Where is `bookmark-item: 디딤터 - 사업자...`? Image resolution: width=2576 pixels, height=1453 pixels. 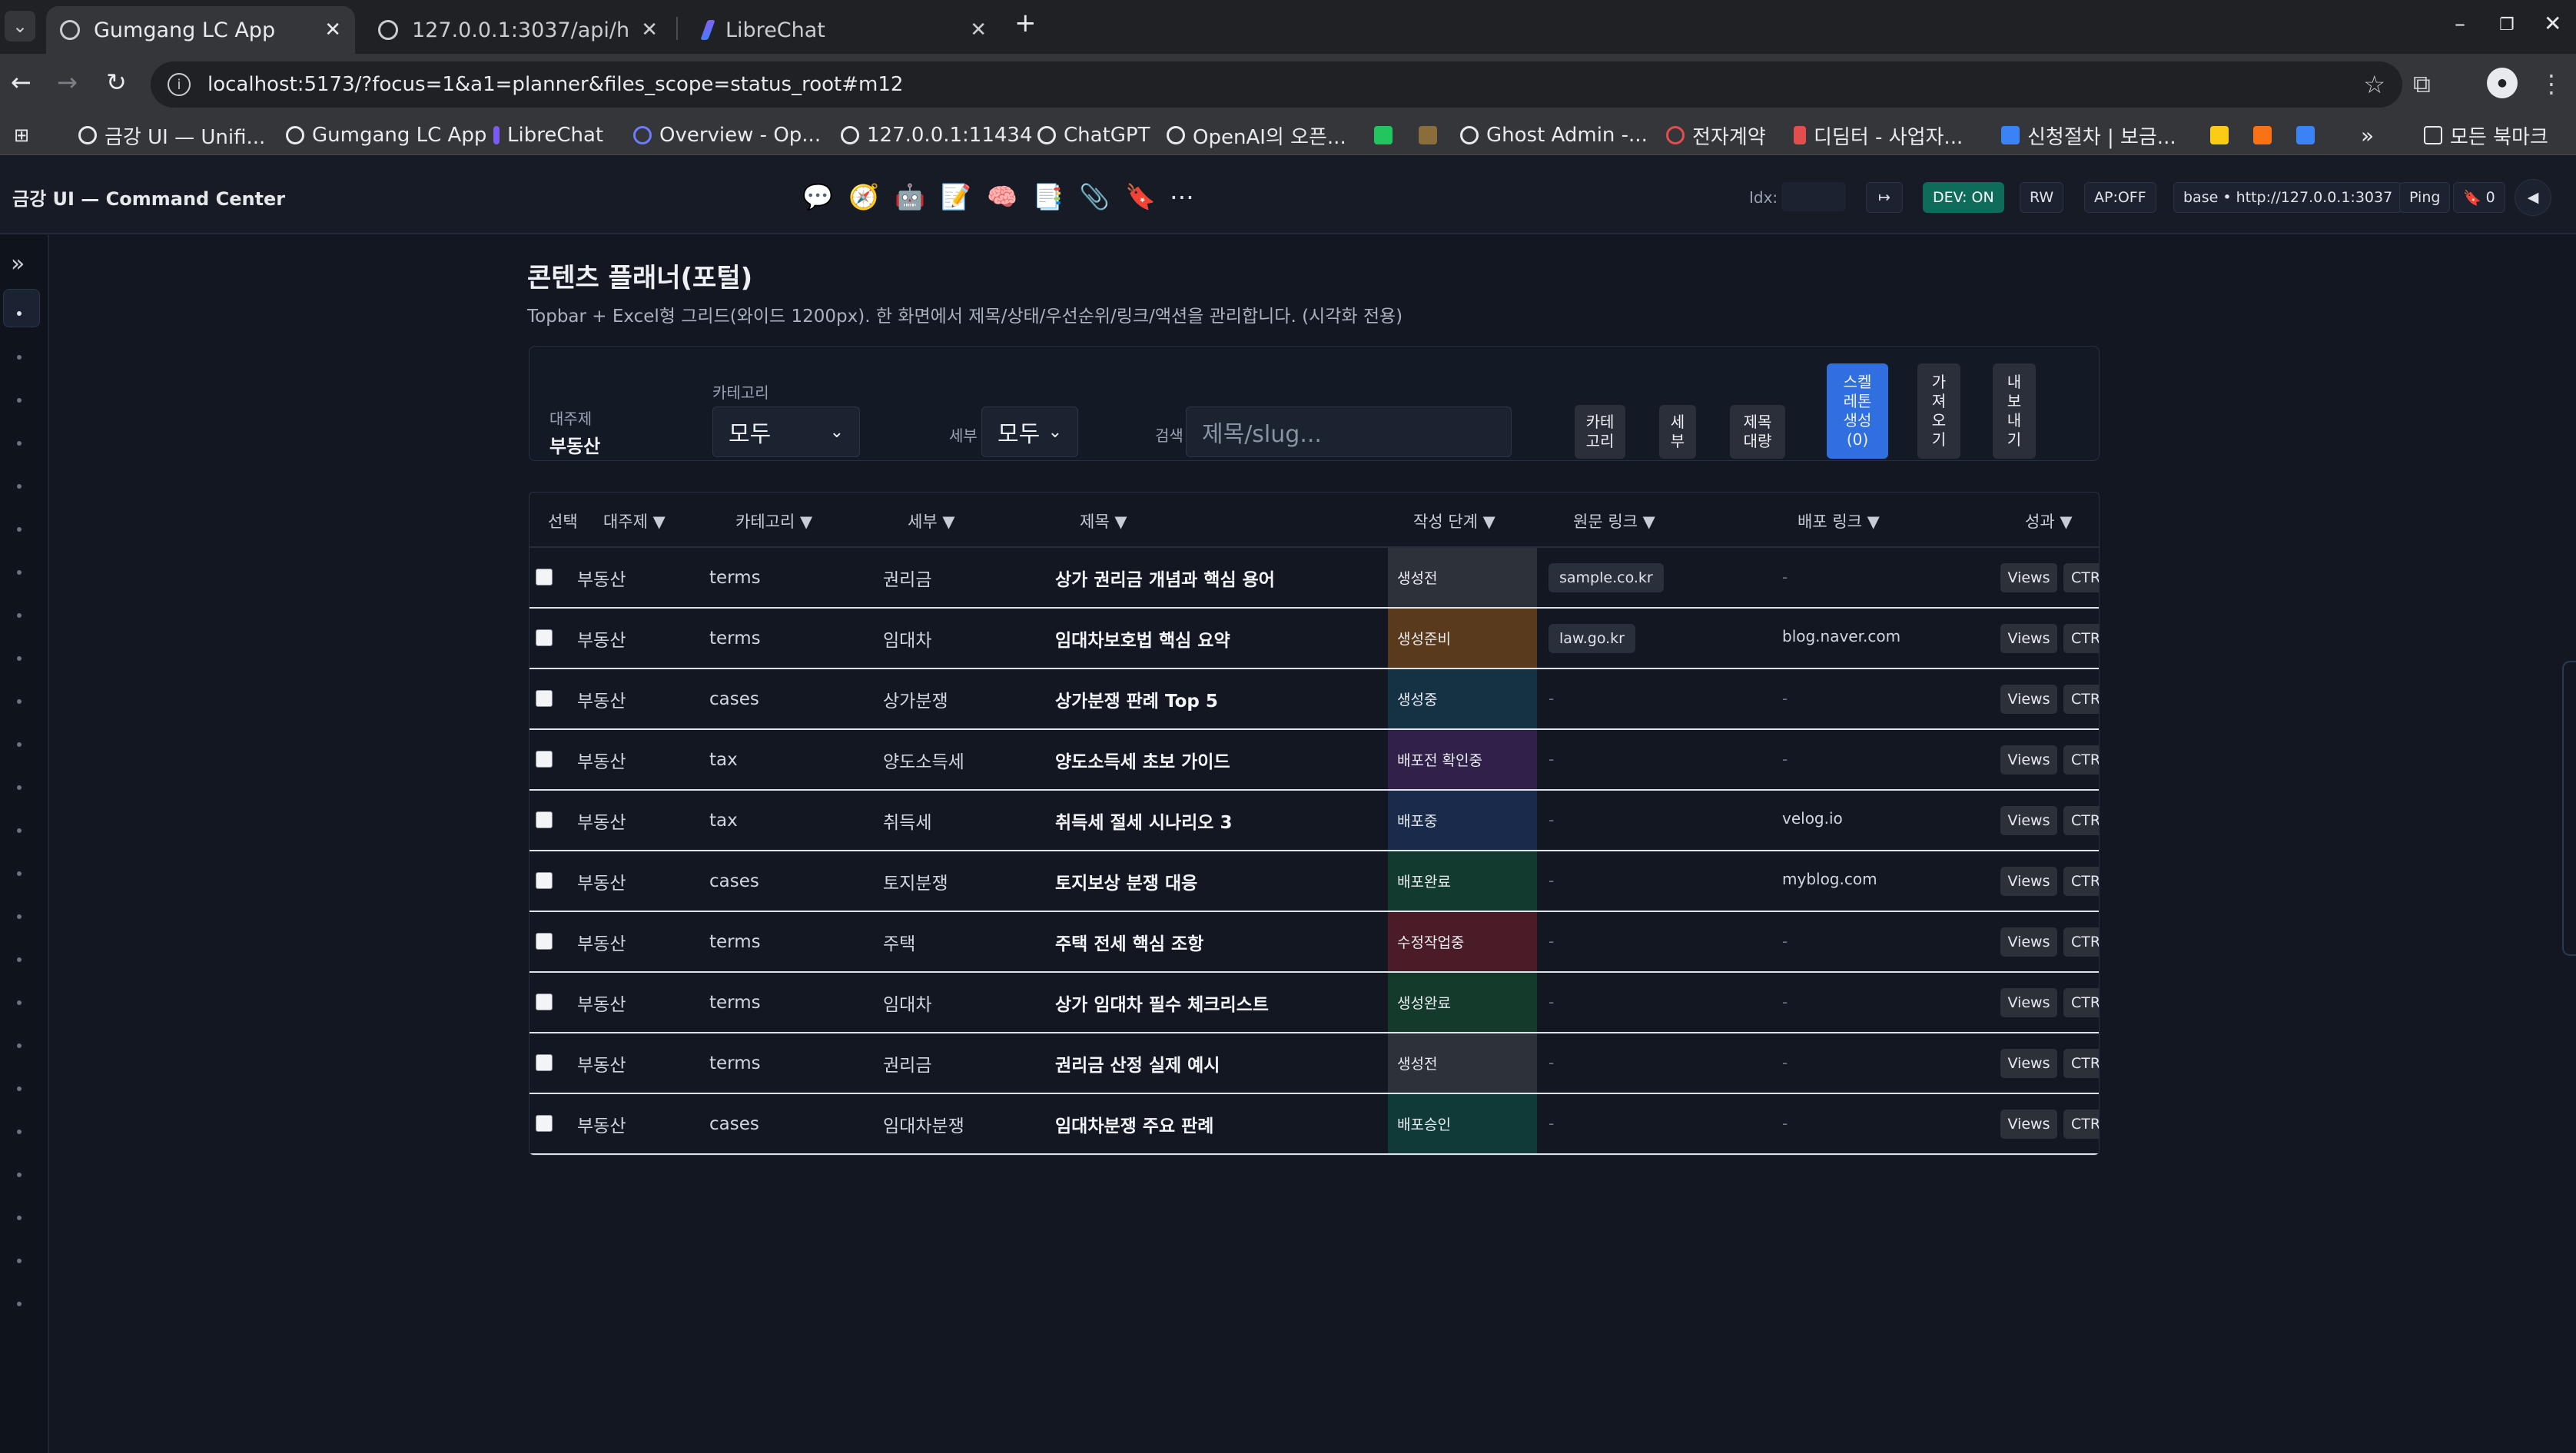
bookmark-item: 디딤터 - 사업자... is located at coordinates (1878, 135).